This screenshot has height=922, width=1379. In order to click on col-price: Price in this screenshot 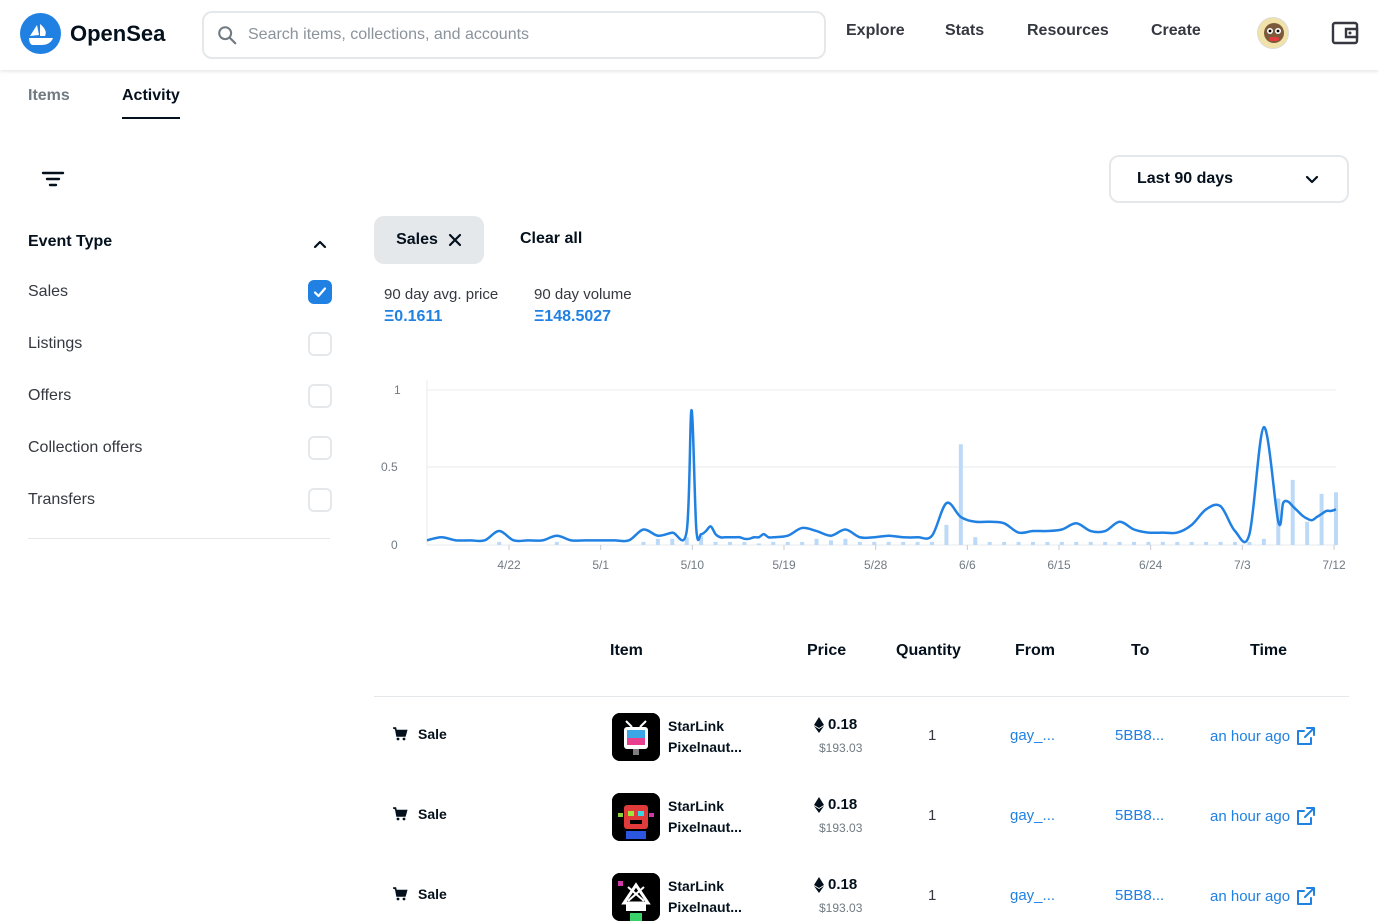, I will do `click(827, 650)`.